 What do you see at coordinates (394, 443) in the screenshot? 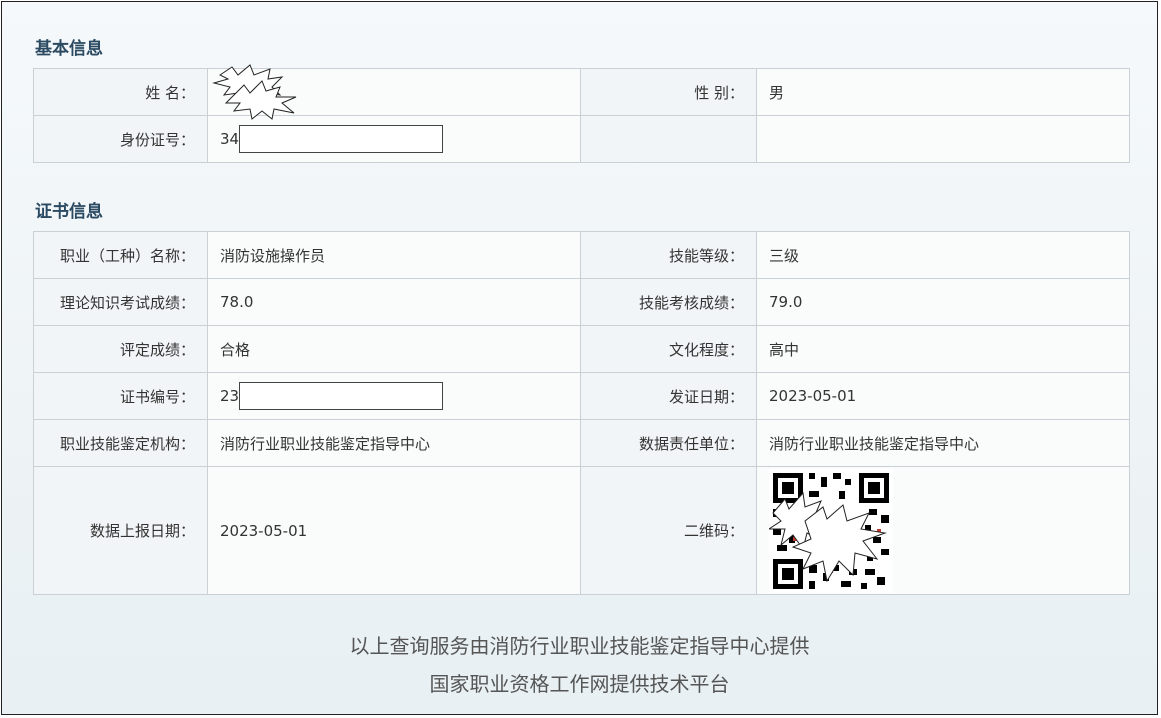
I see `appraisal-org-value: 消防行业职业技能鉴定指导中心` at bounding box center [394, 443].